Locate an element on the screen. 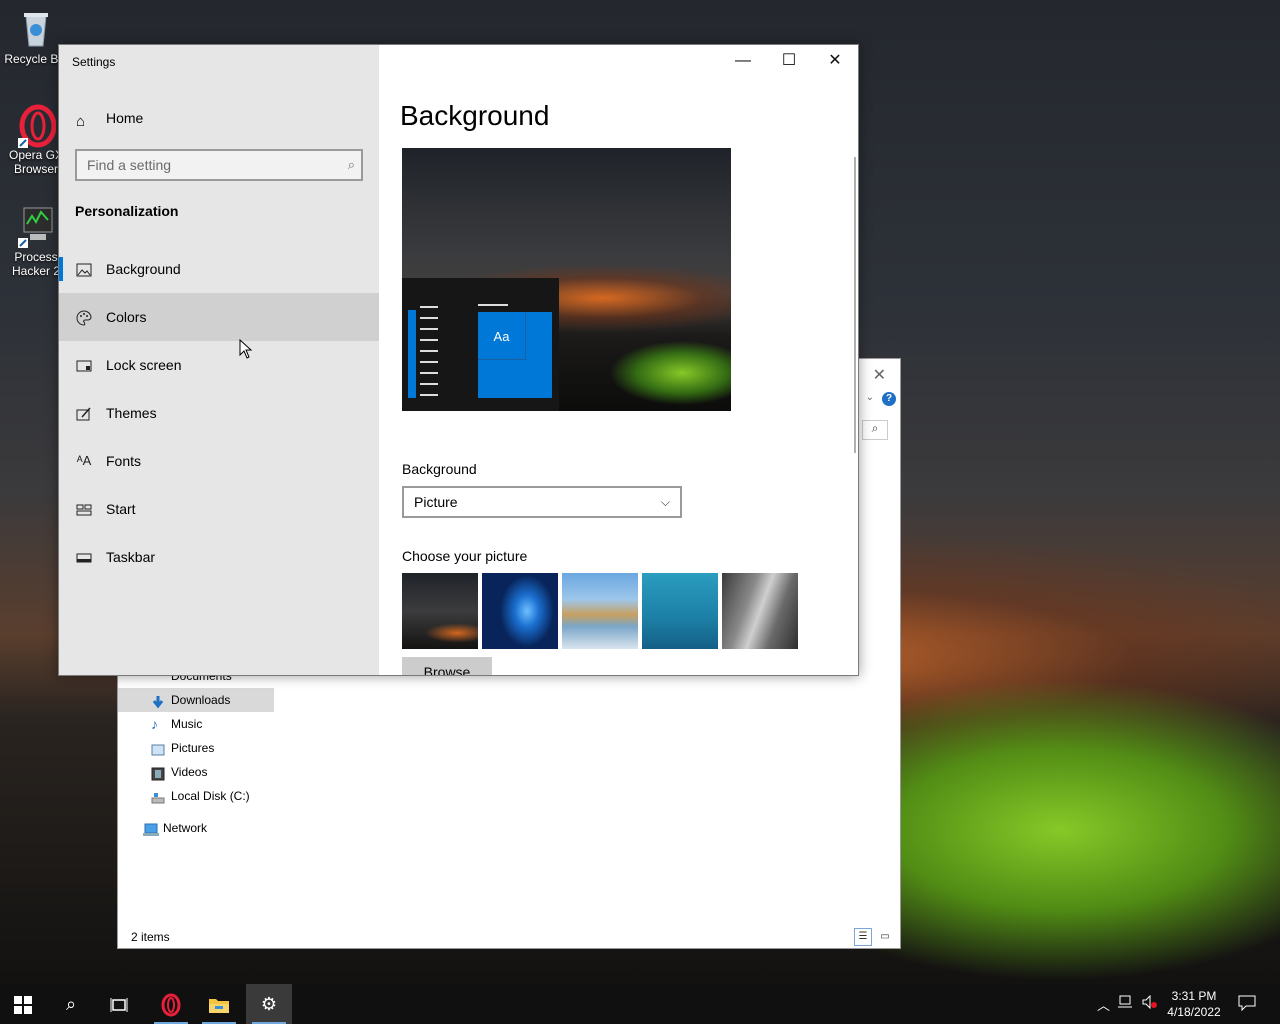 This screenshot has width=1280, height=1024. help-icon: ? is located at coordinates (889, 399).